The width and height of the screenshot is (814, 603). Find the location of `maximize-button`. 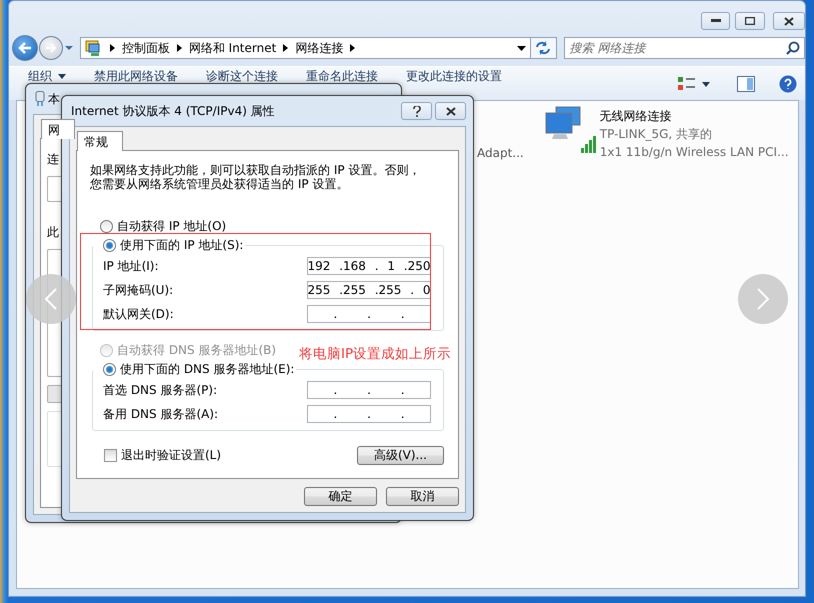

maximize-button is located at coordinates (750, 21).